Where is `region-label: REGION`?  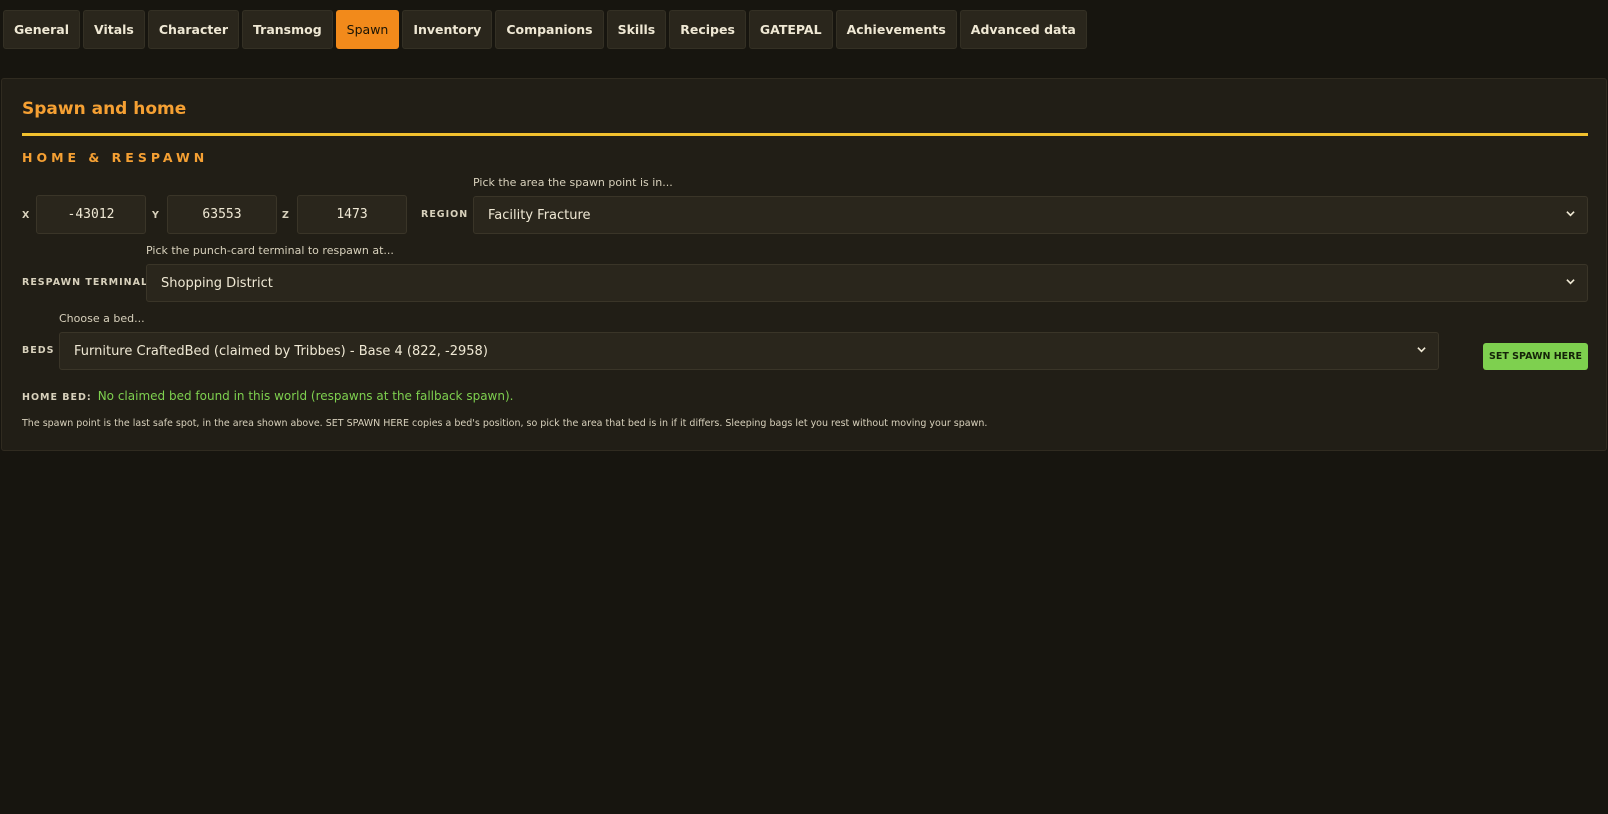 region-label: REGION is located at coordinates (445, 214).